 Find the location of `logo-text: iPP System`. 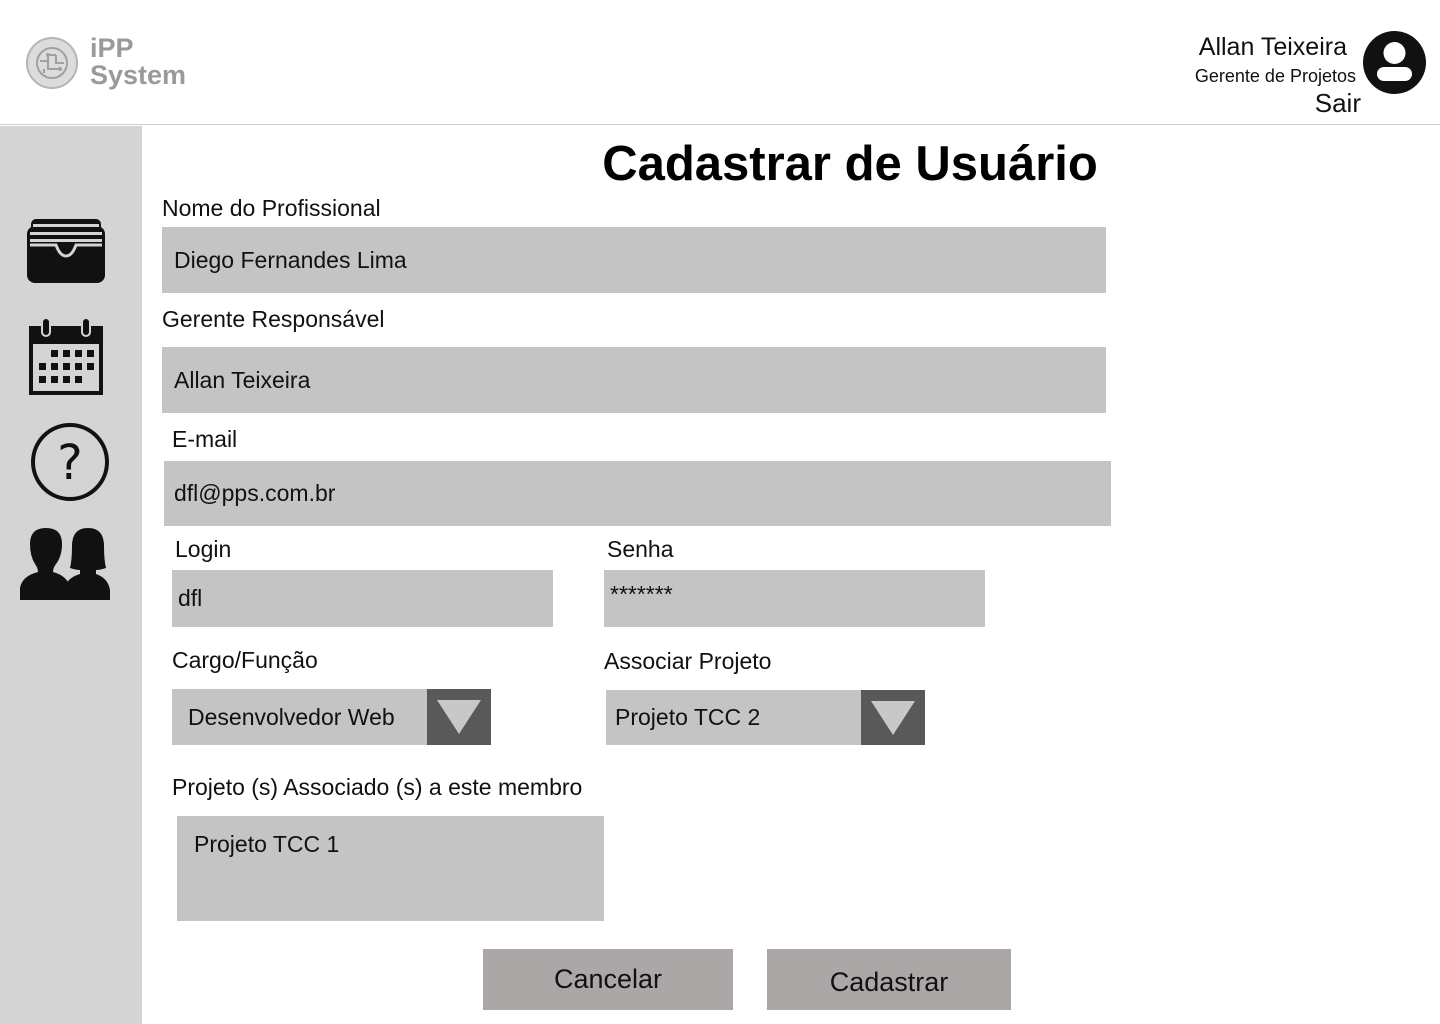

logo-text: iPP System is located at coordinates (138, 62).